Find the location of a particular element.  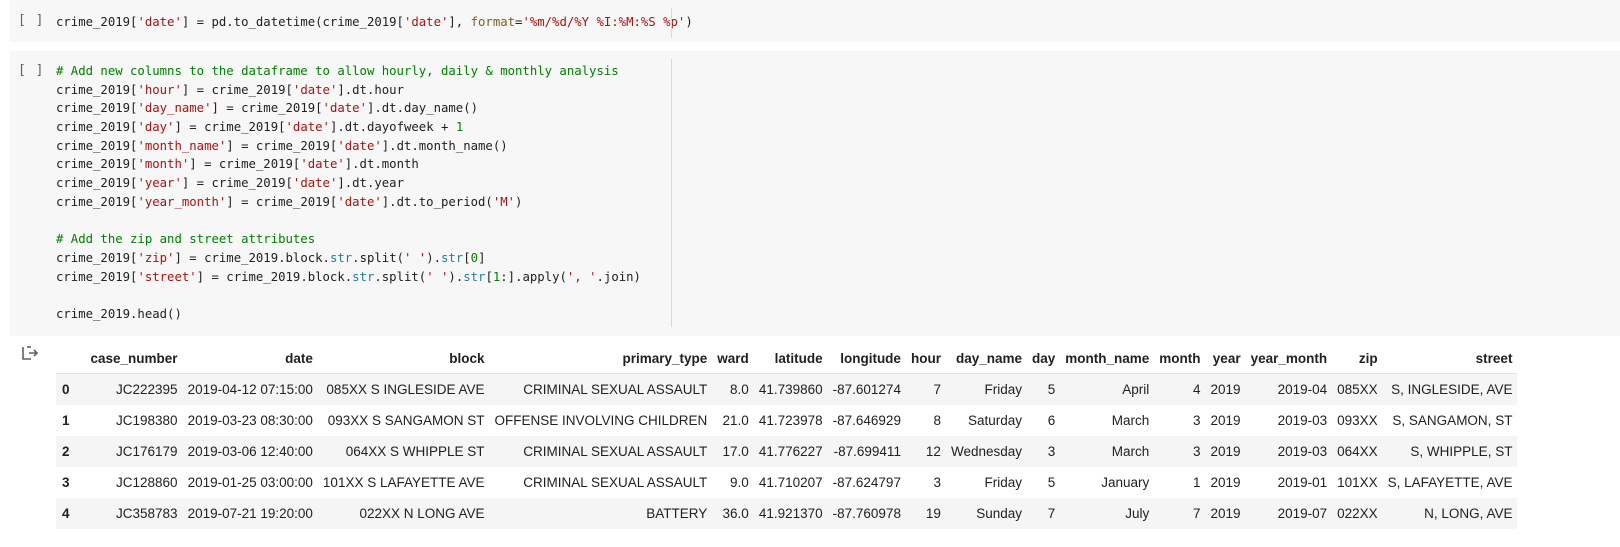

table-cell: S, LAFAYETTE, AVE is located at coordinates (1450, 482).